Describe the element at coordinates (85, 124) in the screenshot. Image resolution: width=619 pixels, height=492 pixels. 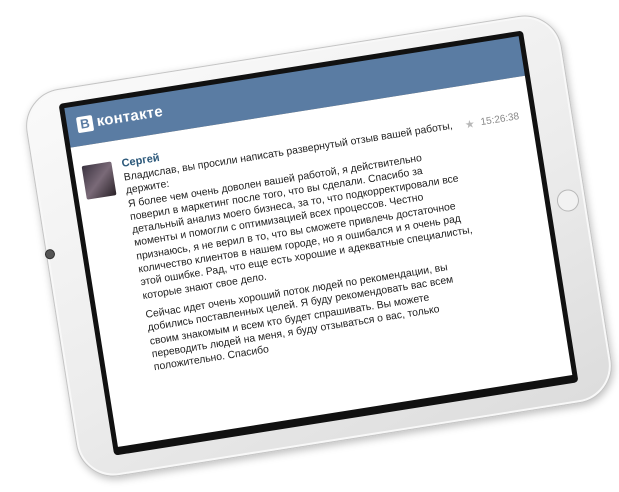
I see `vk-logo-icon: В` at that location.